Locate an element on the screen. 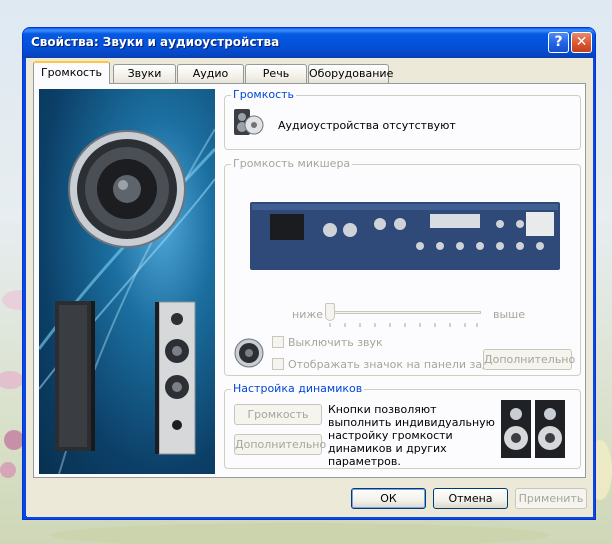  button-label: Отмена is located at coordinates (470, 498).